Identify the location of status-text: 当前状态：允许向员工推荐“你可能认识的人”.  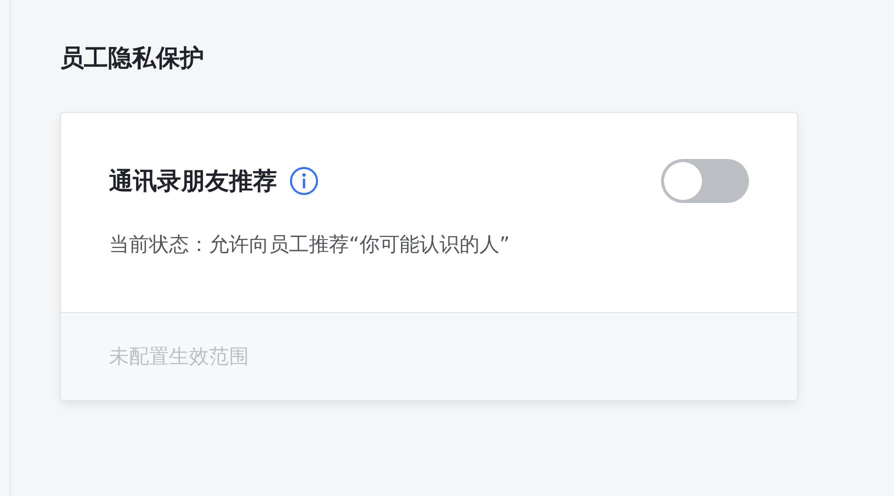
(310, 244).